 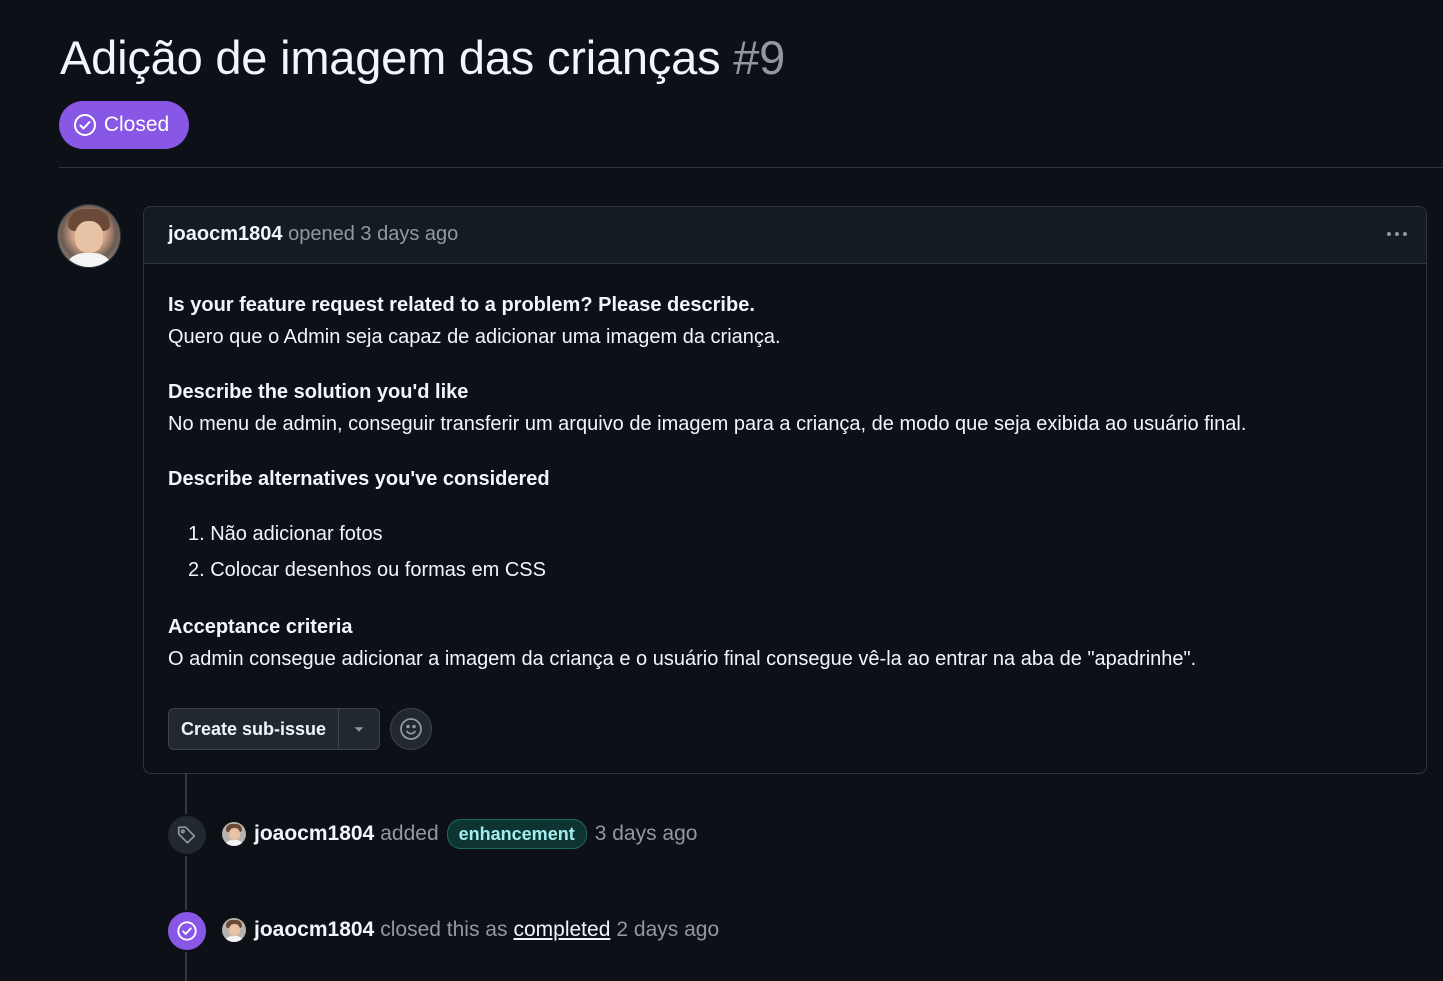 What do you see at coordinates (318, 392) in the screenshot?
I see `solution-heading: Describe the solution you'd like` at bounding box center [318, 392].